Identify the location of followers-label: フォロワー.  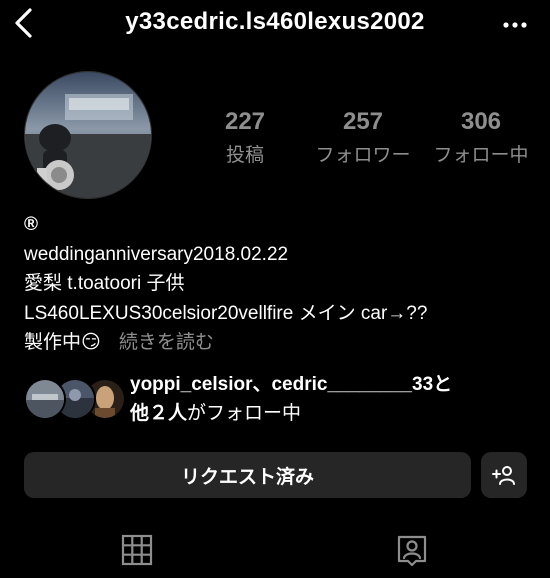
(363, 155).